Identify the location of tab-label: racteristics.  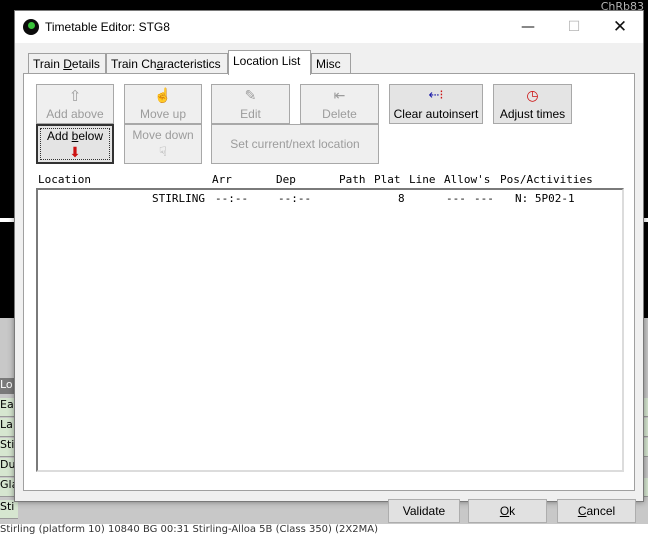
(192, 64).